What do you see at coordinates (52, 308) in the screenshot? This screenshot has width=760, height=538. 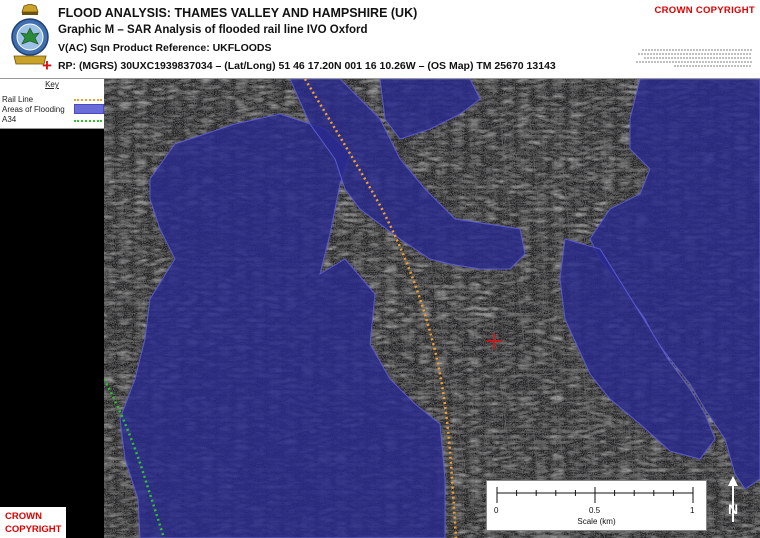 I see `left-black-strip` at bounding box center [52, 308].